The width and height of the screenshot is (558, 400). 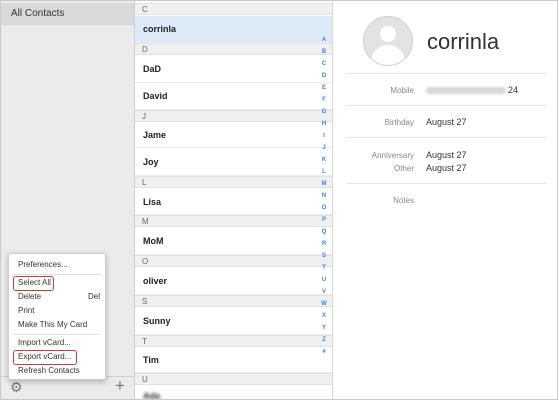 I want to click on index-letter: N, so click(x=324, y=196).